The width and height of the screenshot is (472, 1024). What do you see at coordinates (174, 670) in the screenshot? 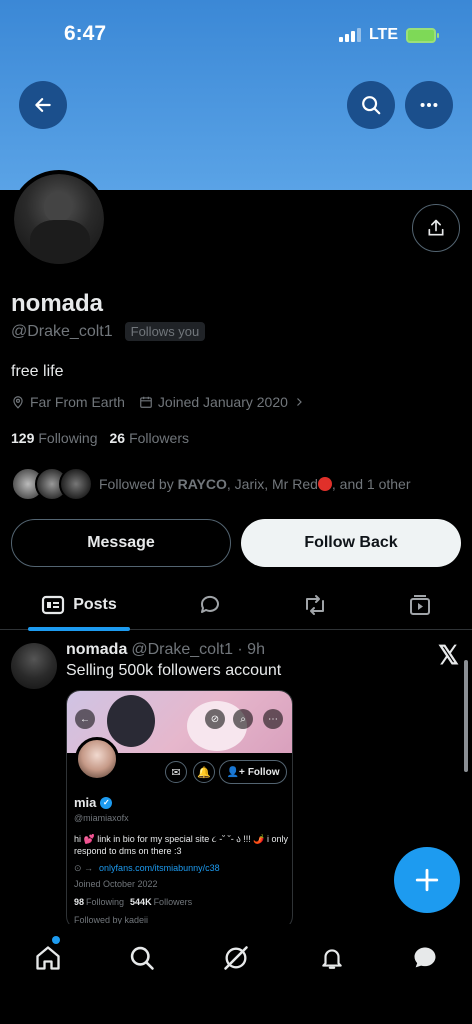
I see `post-text: Selling 500k followers account` at bounding box center [174, 670].